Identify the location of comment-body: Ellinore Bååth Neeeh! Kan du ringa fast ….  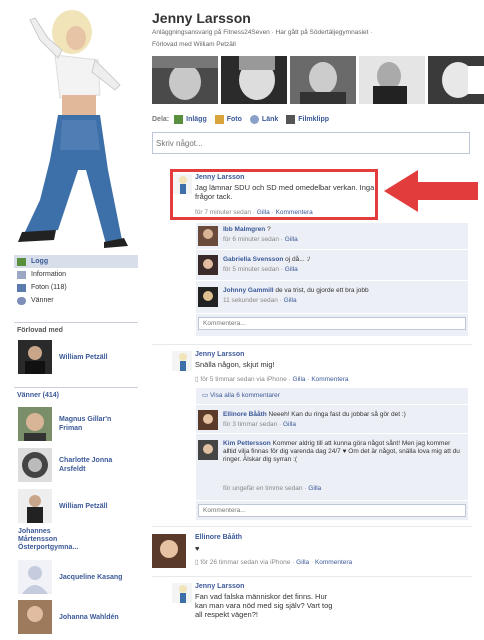
(343, 415).